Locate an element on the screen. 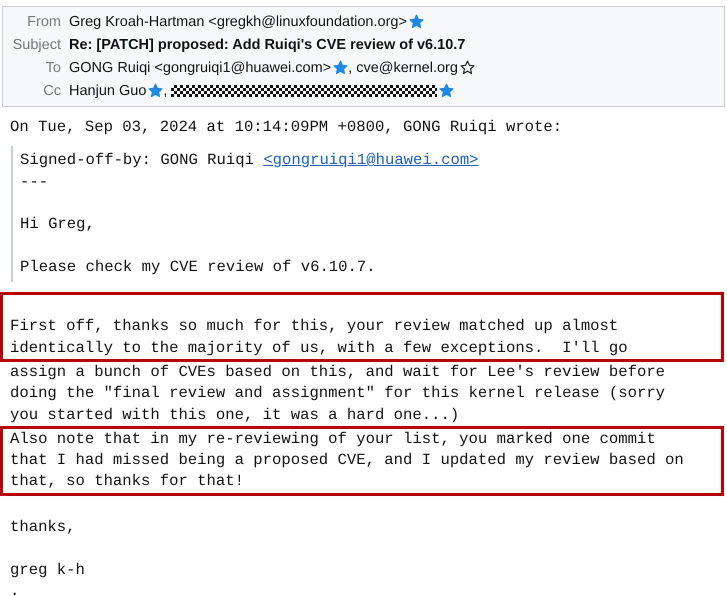  message-line: Signed-off-by: GONG Ruiqi is located at coordinates (137, 160).